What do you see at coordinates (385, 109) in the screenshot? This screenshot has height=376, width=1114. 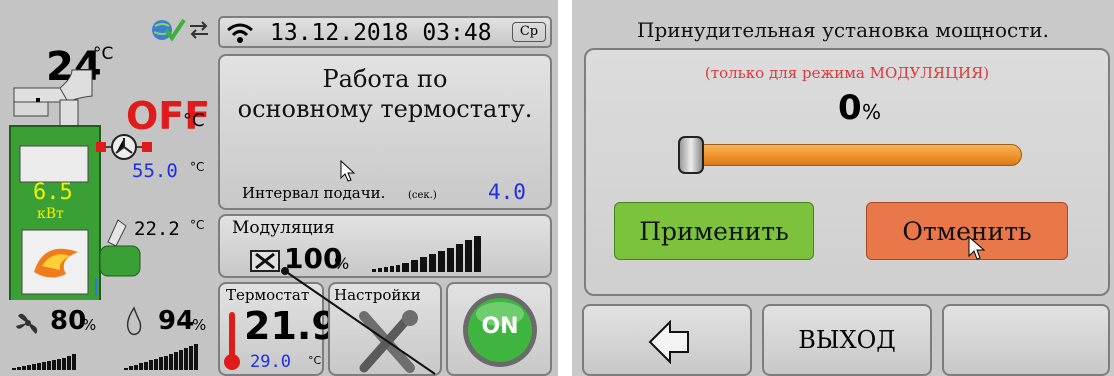 I see `status-message-line2: основному термостату.` at bounding box center [385, 109].